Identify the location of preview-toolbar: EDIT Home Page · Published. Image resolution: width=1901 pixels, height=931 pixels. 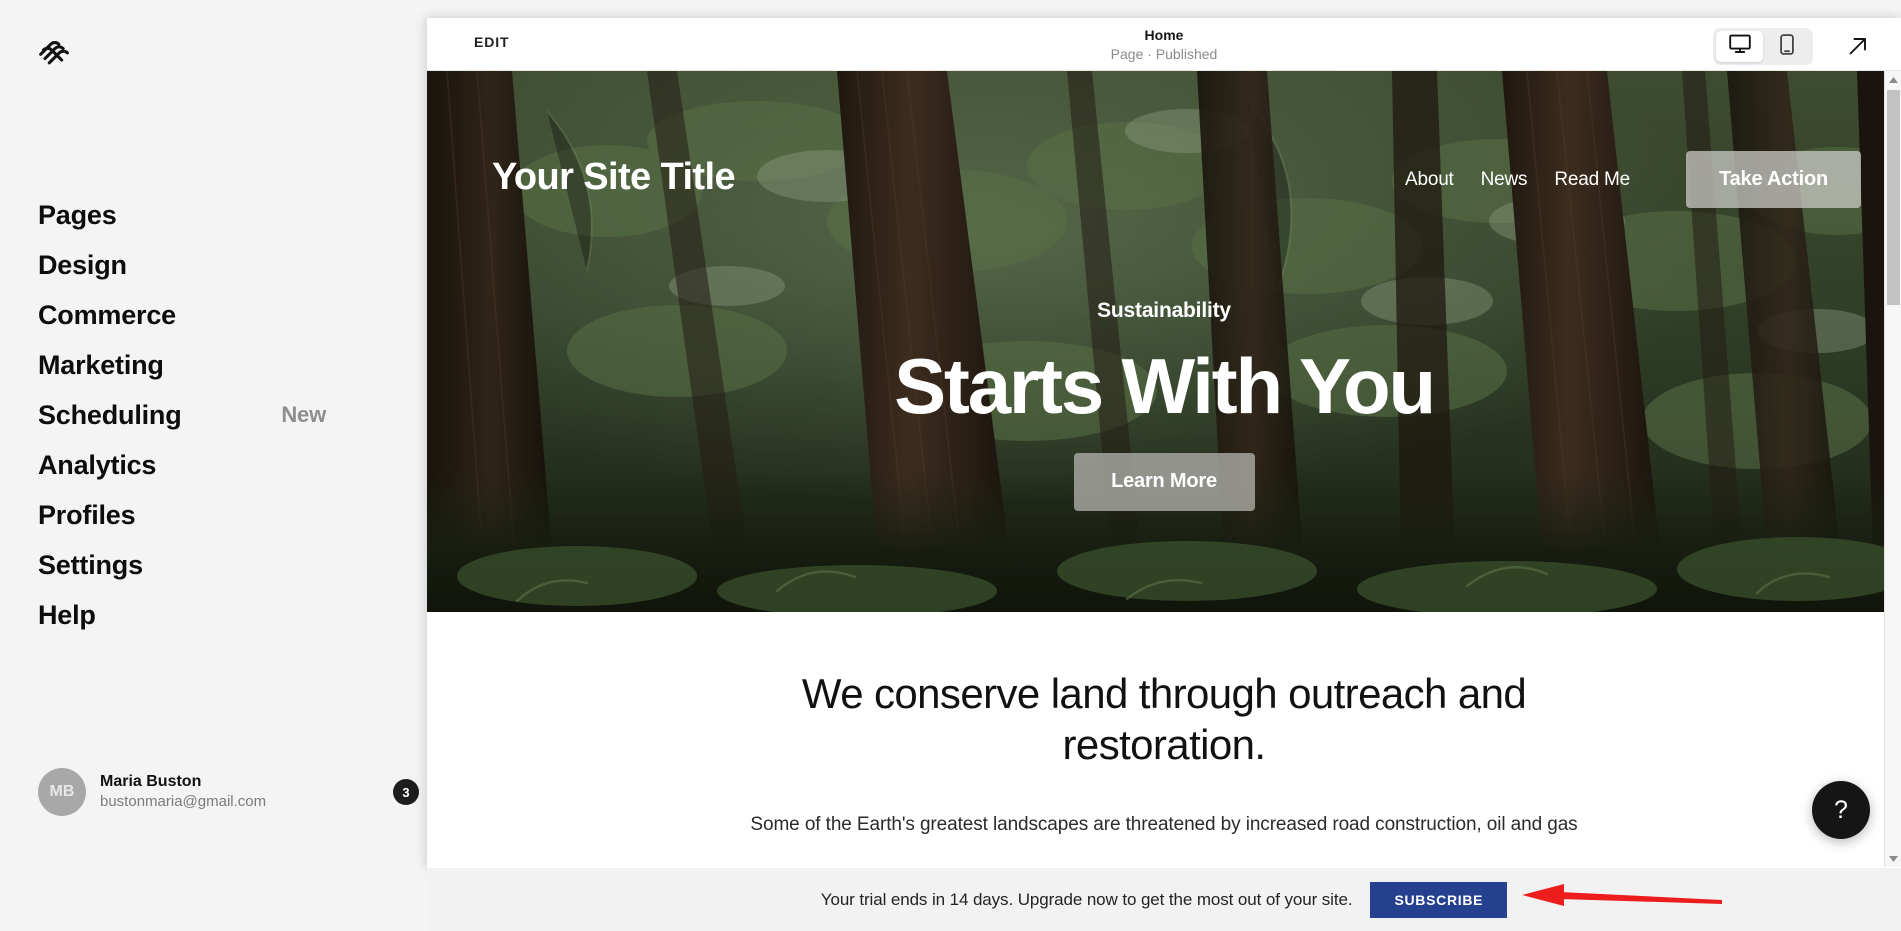
(1164, 44).